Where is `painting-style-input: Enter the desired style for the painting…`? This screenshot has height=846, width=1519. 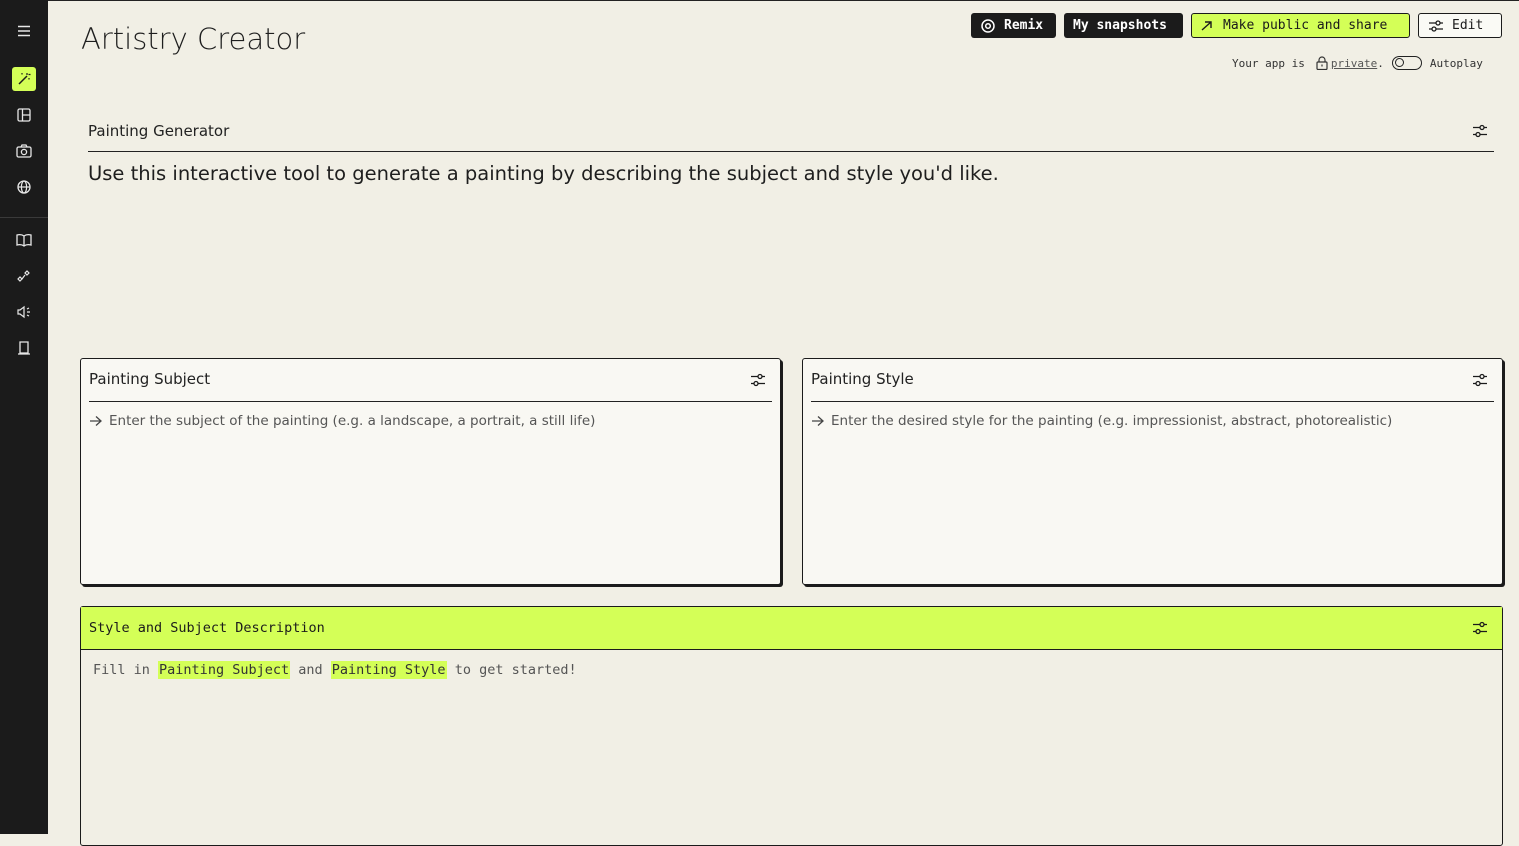 painting-style-input: Enter the desired style for the painting… is located at coordinates (1101, 421).